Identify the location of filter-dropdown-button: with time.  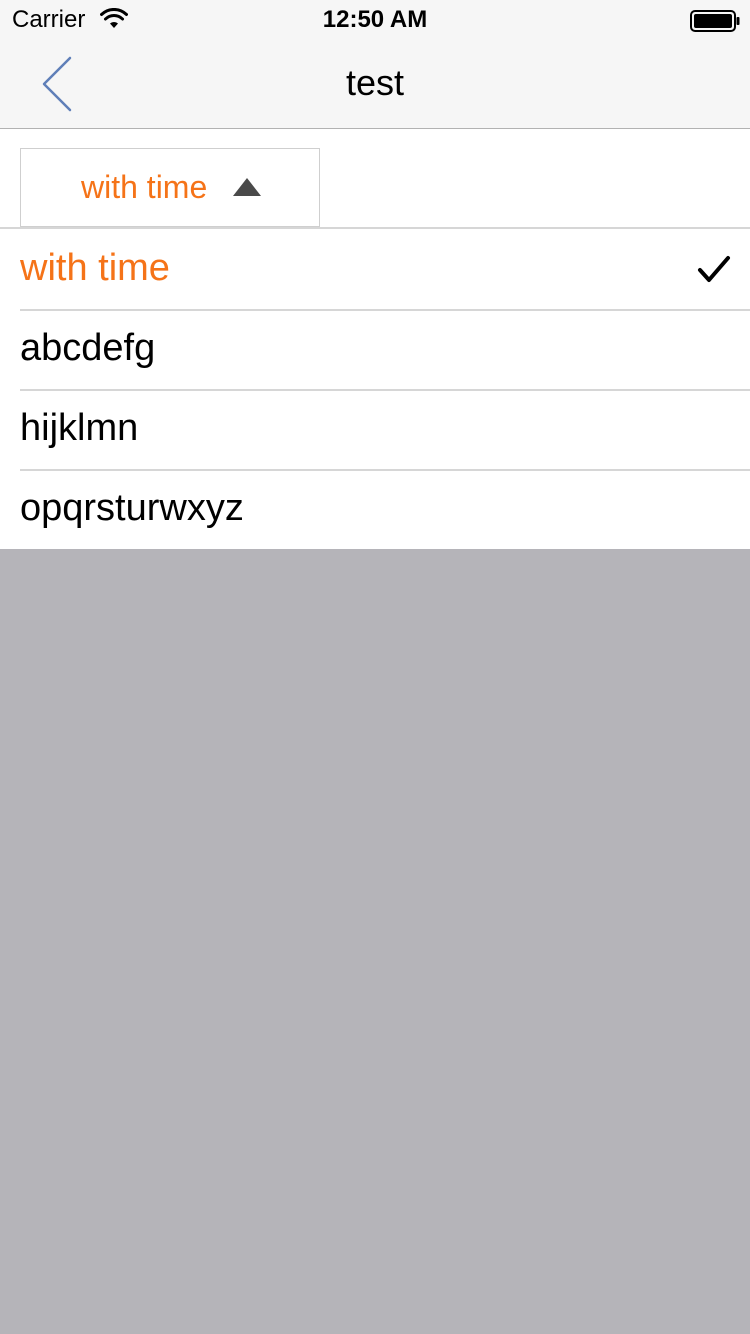
(170, 187).